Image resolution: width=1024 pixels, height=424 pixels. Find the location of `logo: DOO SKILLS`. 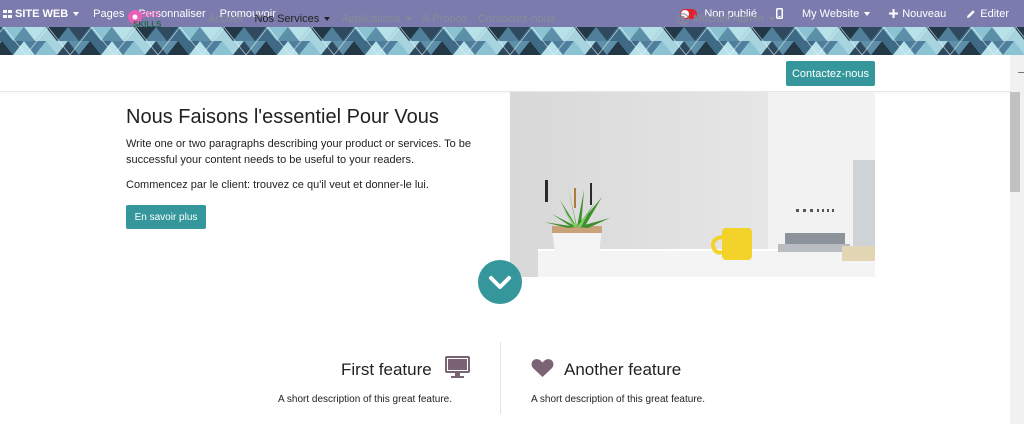

logo: DOO SKILLS is located at coordinates (157, 19).